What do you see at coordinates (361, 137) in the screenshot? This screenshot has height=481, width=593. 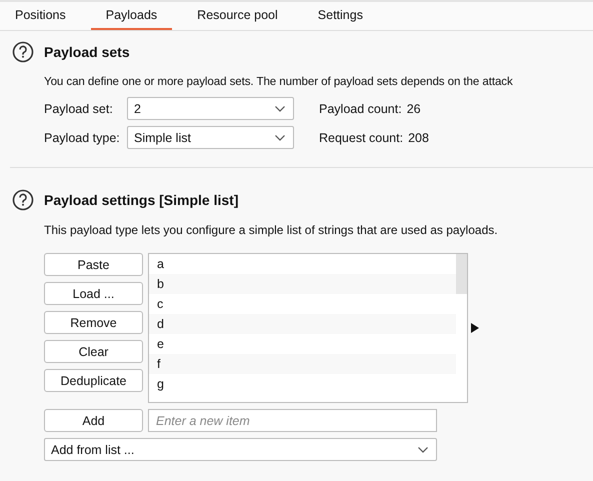 I see `info-label: Request count:` at bounding box center [361, 137].